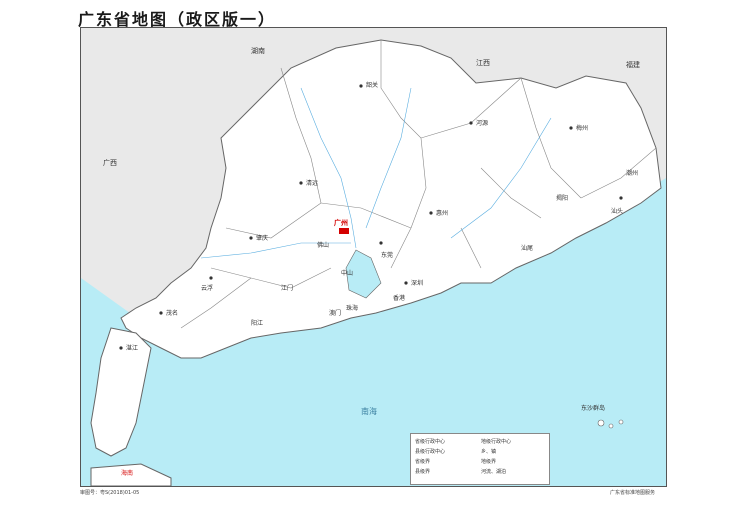 The image size is (750, 512). What do you see at coordinates (582, 128) in the screenshot?
I see `label-city: 梅州` at bounding box center [582, 128].